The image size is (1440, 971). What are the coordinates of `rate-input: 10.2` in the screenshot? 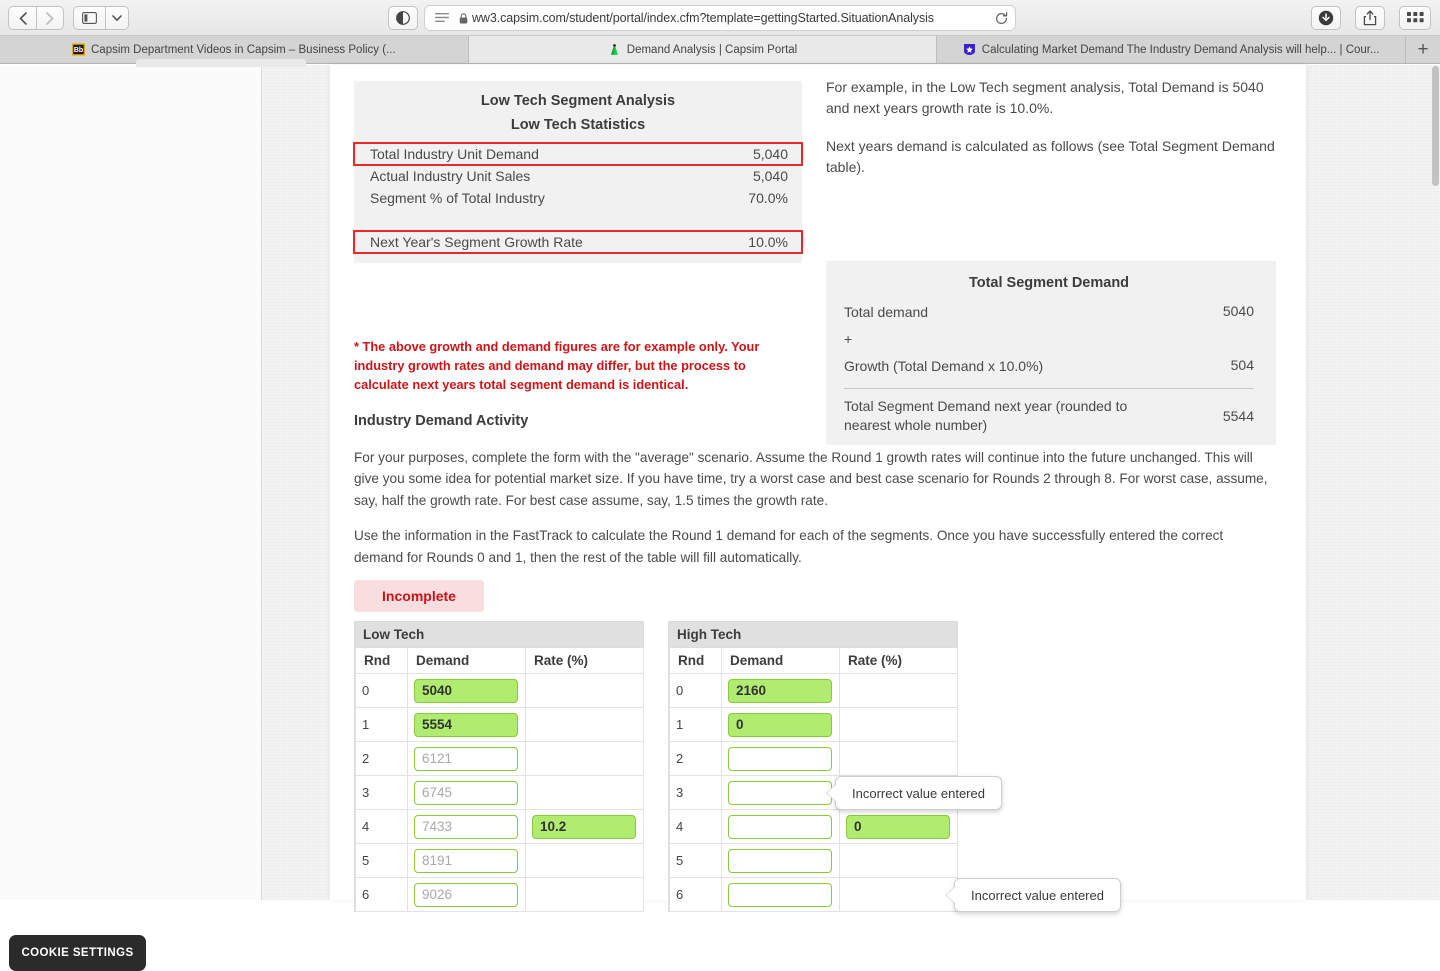 It's located at (584, 826).